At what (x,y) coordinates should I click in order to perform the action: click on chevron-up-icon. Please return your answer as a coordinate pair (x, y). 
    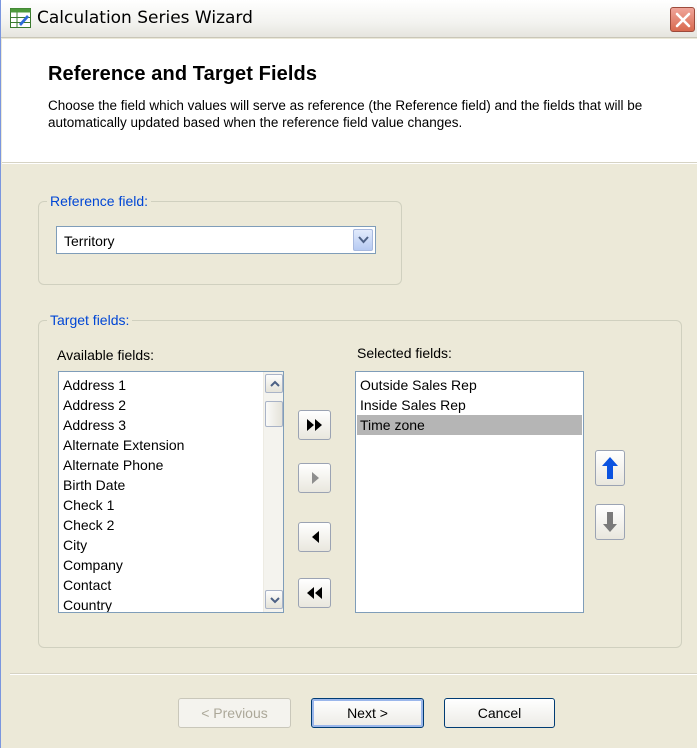
    Looking at the image, I should click on (275, 383).